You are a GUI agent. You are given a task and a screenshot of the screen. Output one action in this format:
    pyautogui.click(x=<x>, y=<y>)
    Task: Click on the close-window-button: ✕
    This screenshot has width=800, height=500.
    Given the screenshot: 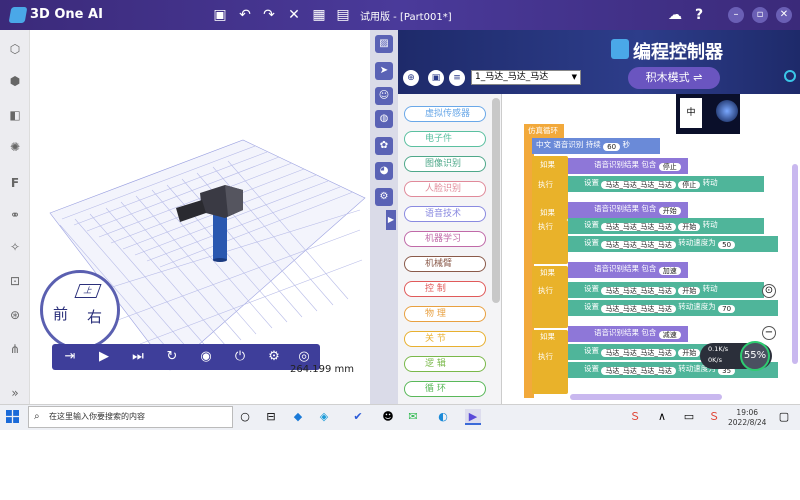 What is the action you would take?
    pyautogui.click(x=784, y=15)
    